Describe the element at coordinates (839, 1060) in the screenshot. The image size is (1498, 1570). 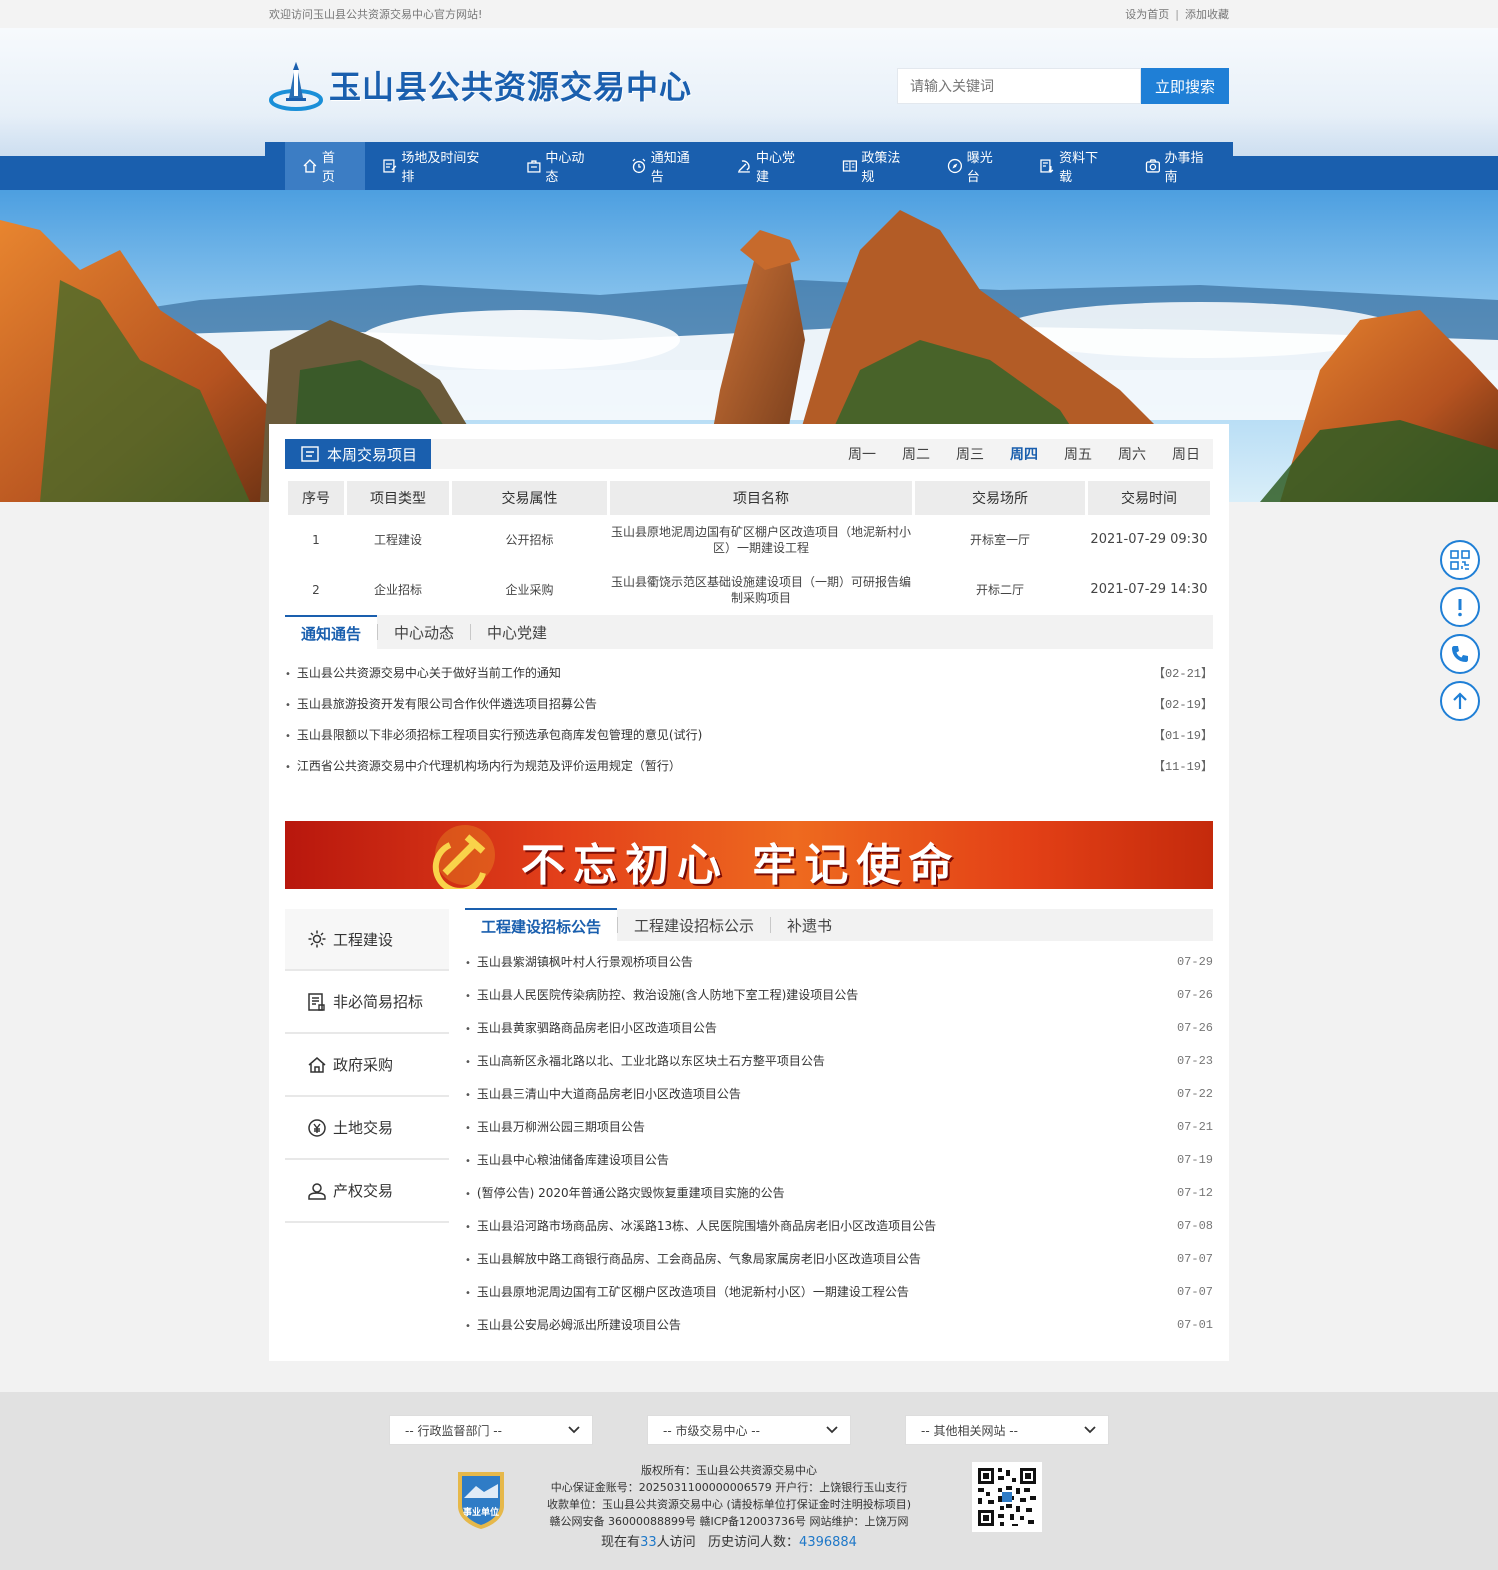
I see `list-item: 玉山高新区永福北路以北、工业北路以东区块土石方整平项目公告 07-23` at that location.